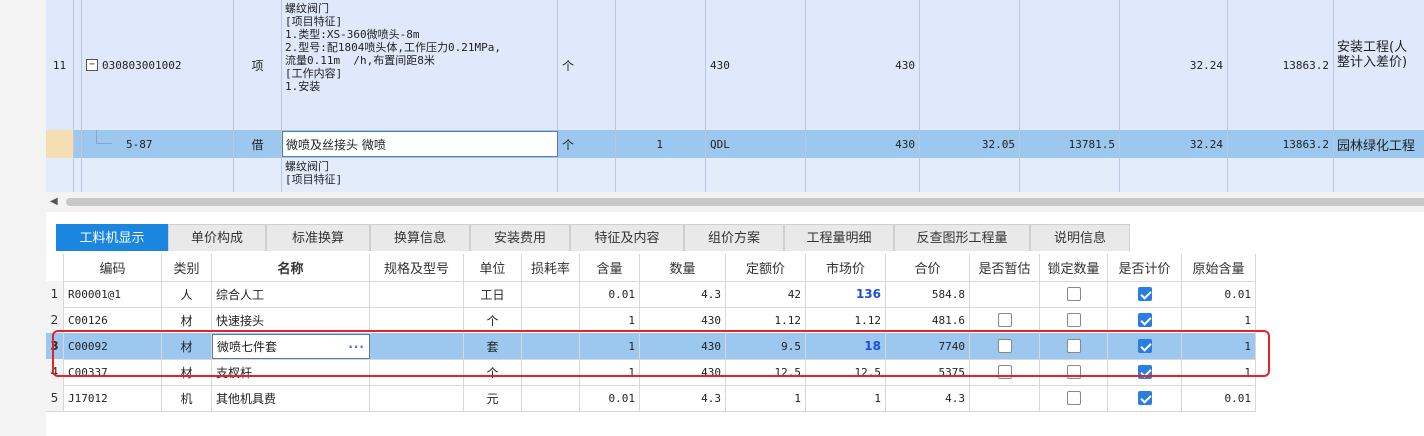 The image size is (1424, 436). I want to click on header-total: 合价, so click(928, 267).